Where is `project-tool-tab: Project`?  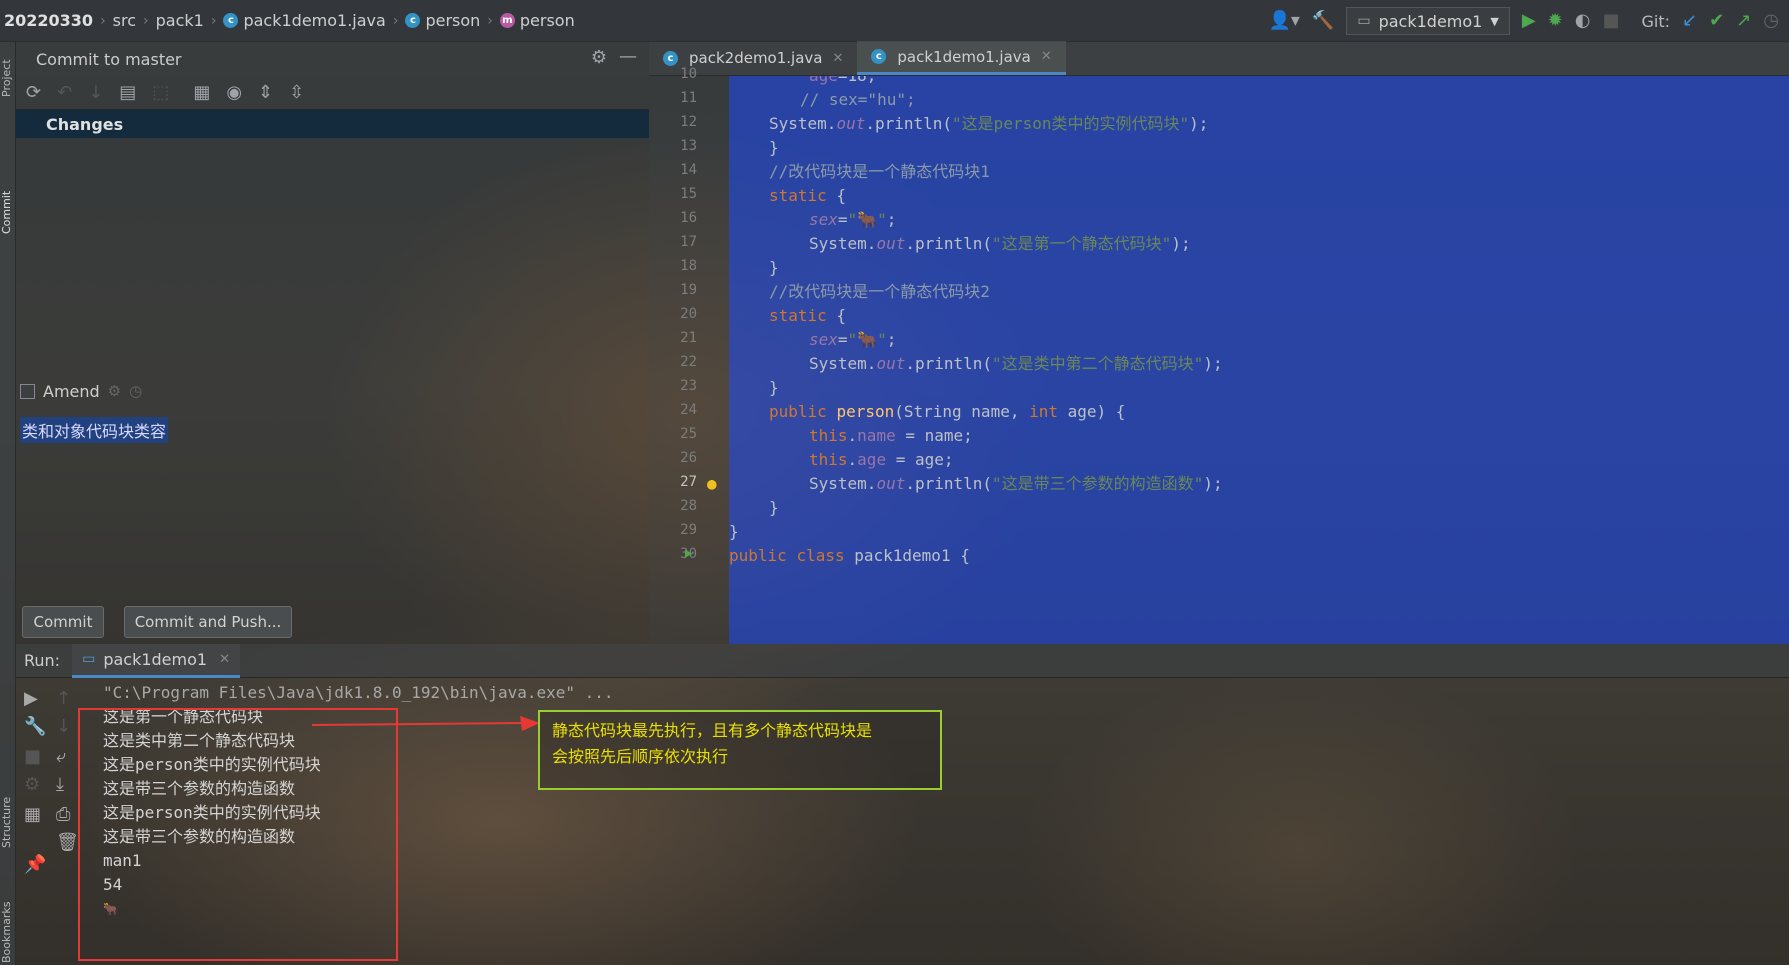 project-tool-tab: Project is located at coordinates (8, 78).